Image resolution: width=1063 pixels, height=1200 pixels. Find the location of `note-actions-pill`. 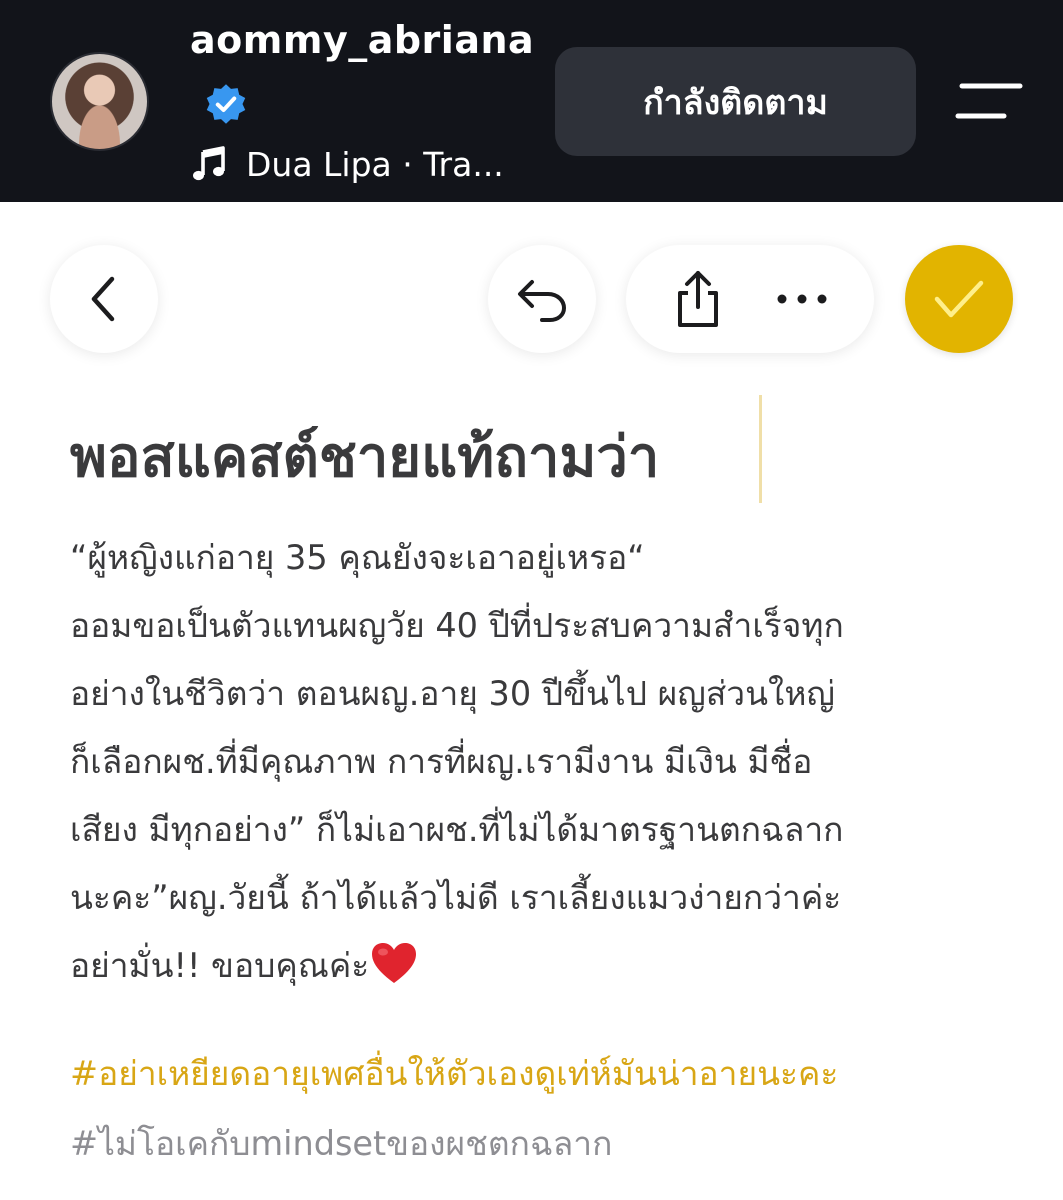

note-actions-pill is located at coordinates (750, 299).